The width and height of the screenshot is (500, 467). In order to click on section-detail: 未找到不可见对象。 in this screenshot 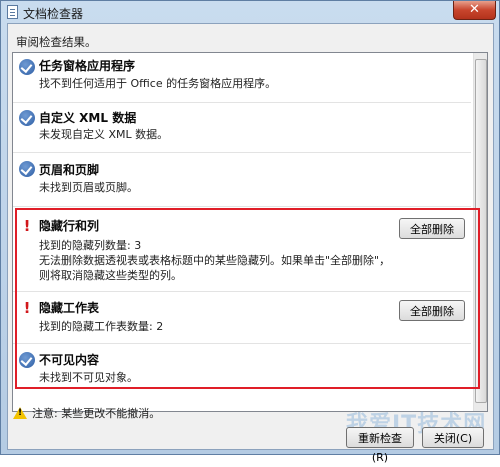, I will do `click(88, 377)`.